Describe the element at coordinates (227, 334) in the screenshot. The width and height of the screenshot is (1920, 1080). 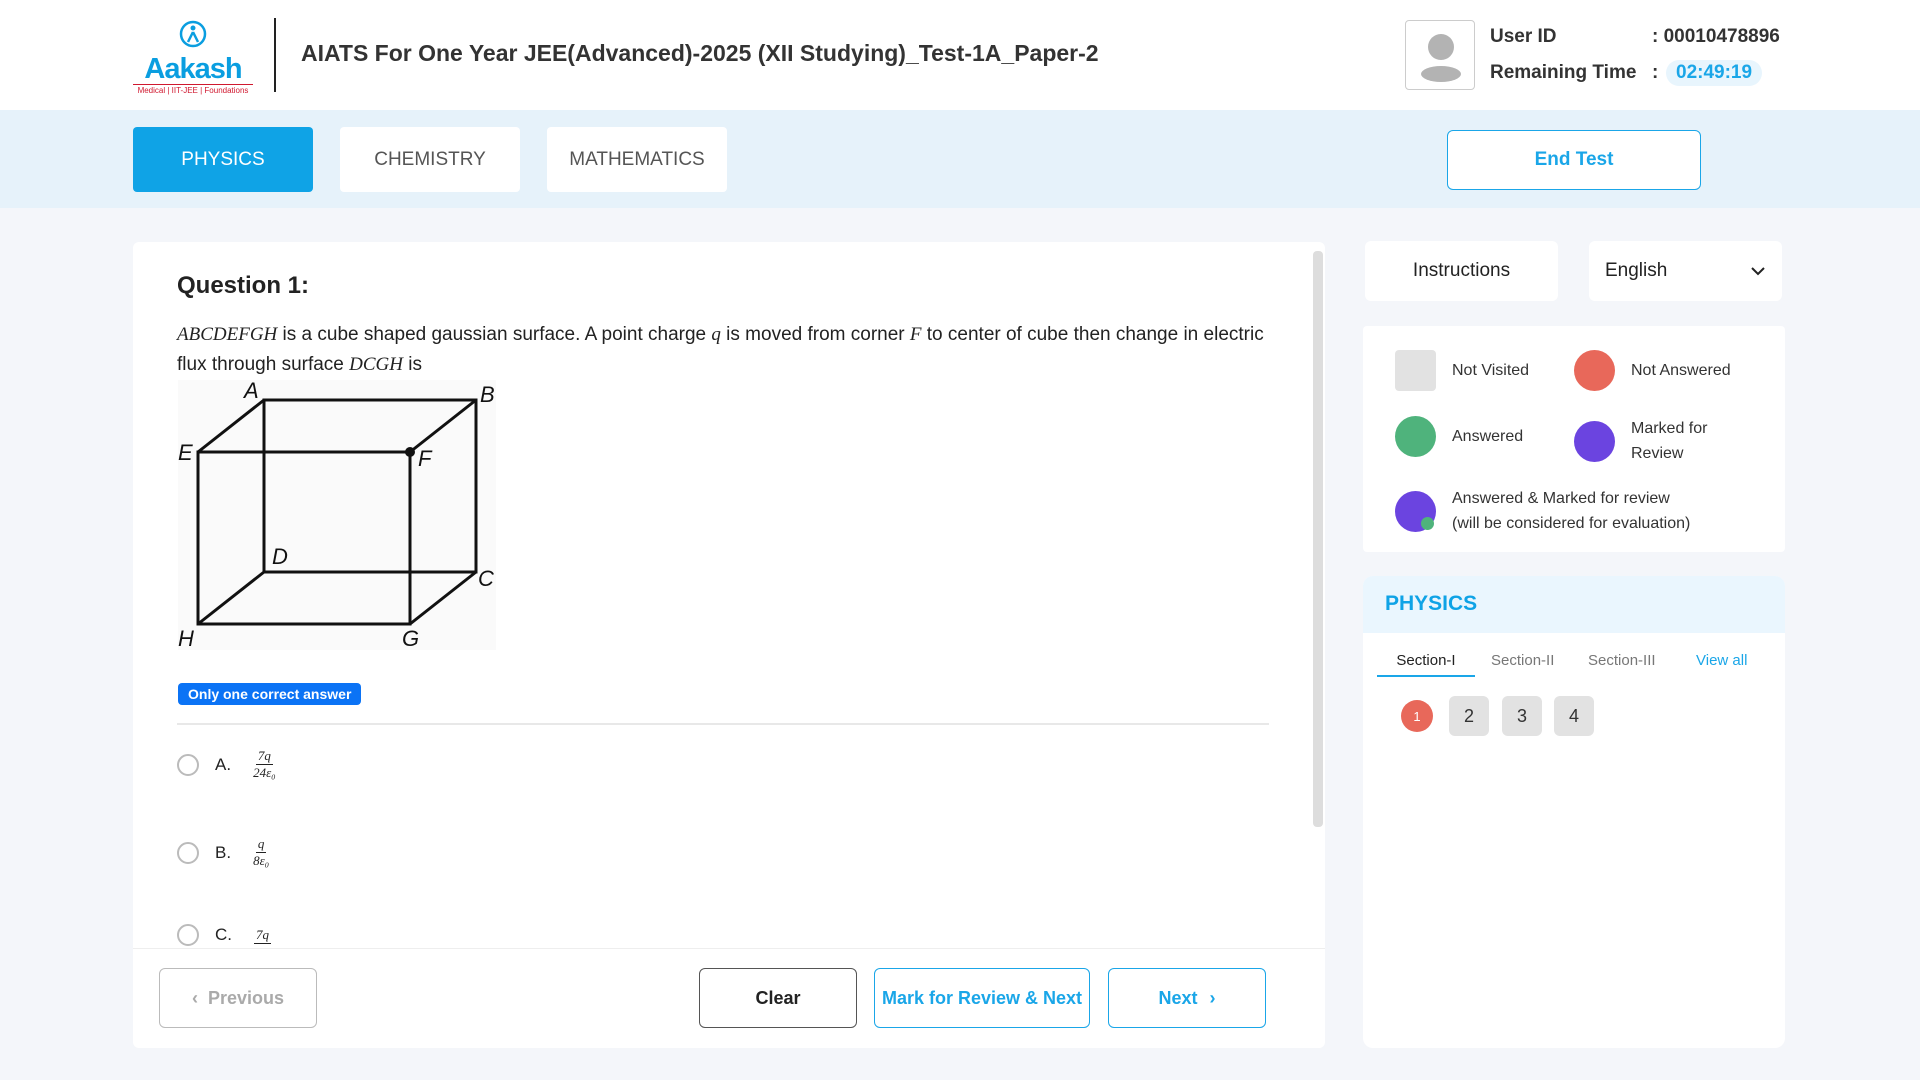
I see `text-part: ABCDEFGH` at that location.